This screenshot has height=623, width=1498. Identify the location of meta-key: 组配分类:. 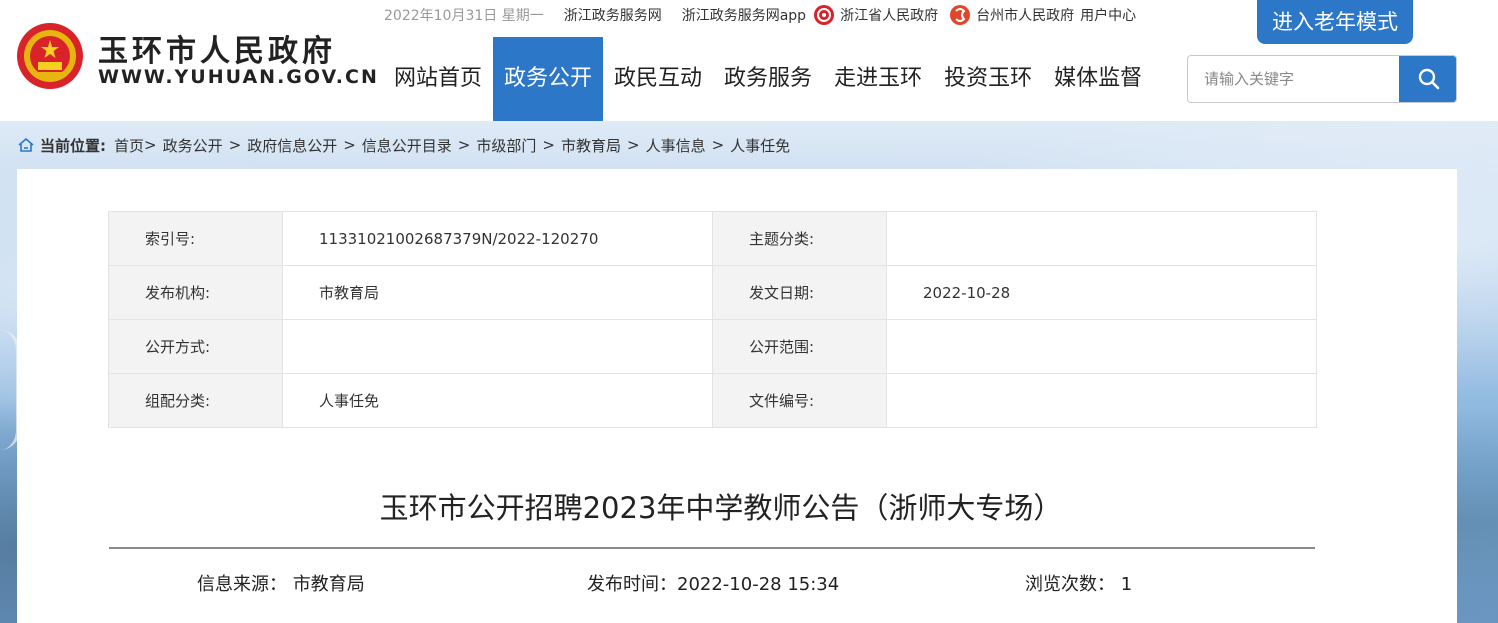
(195, 400).